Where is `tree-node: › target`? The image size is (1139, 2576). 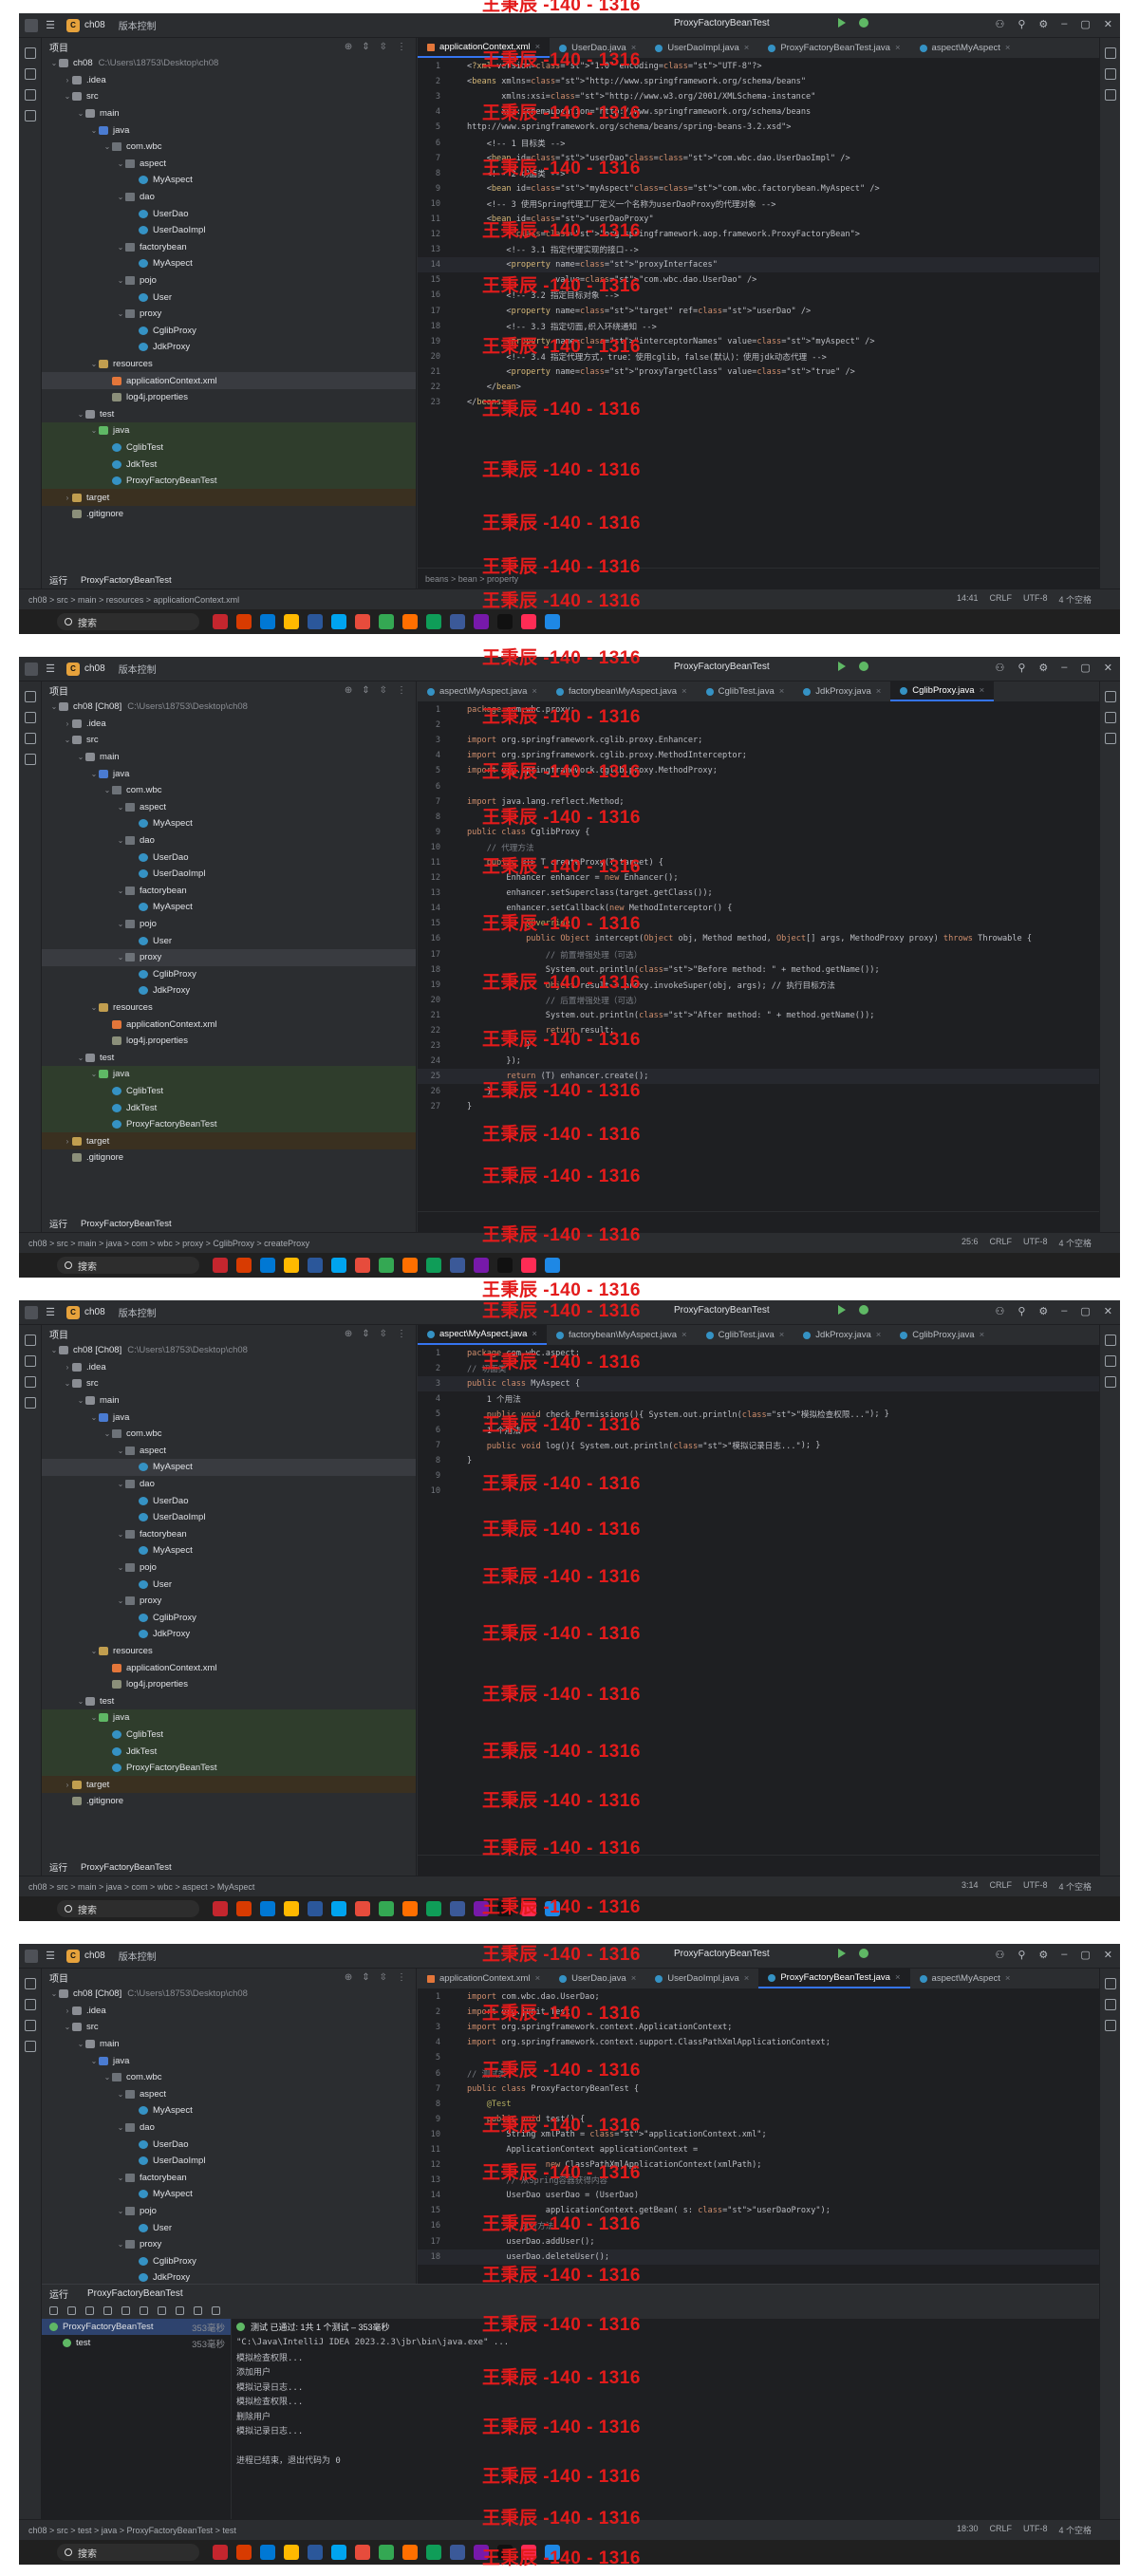 tree-node: › target is located at coordinates (229, 1141).